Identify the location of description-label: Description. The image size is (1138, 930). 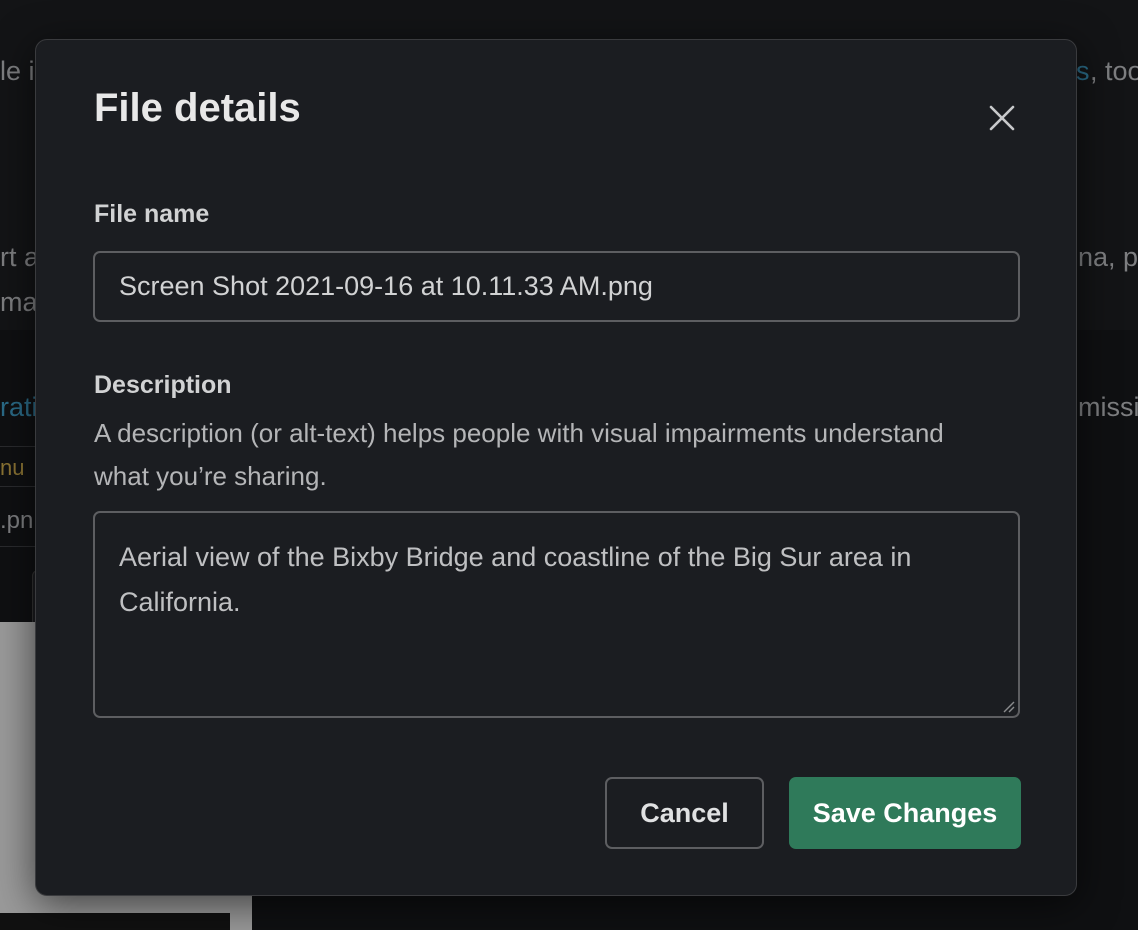
(163, 385).